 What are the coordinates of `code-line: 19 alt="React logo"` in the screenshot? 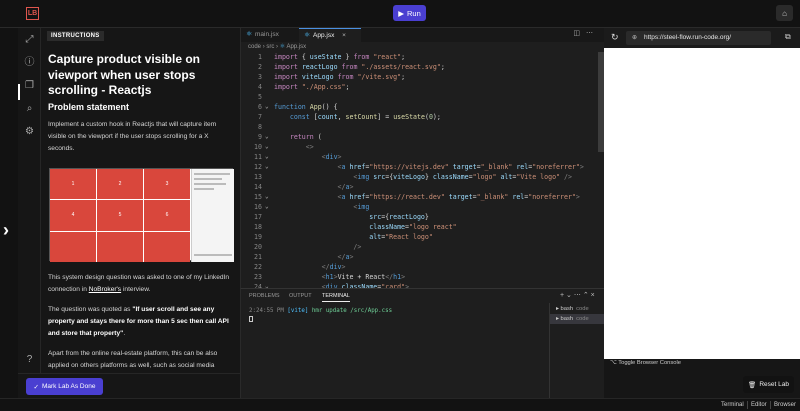 It's located at (417, 237).